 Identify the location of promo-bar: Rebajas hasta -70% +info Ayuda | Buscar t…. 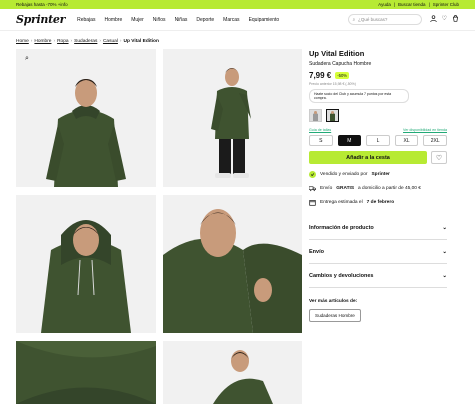
(237, 4).